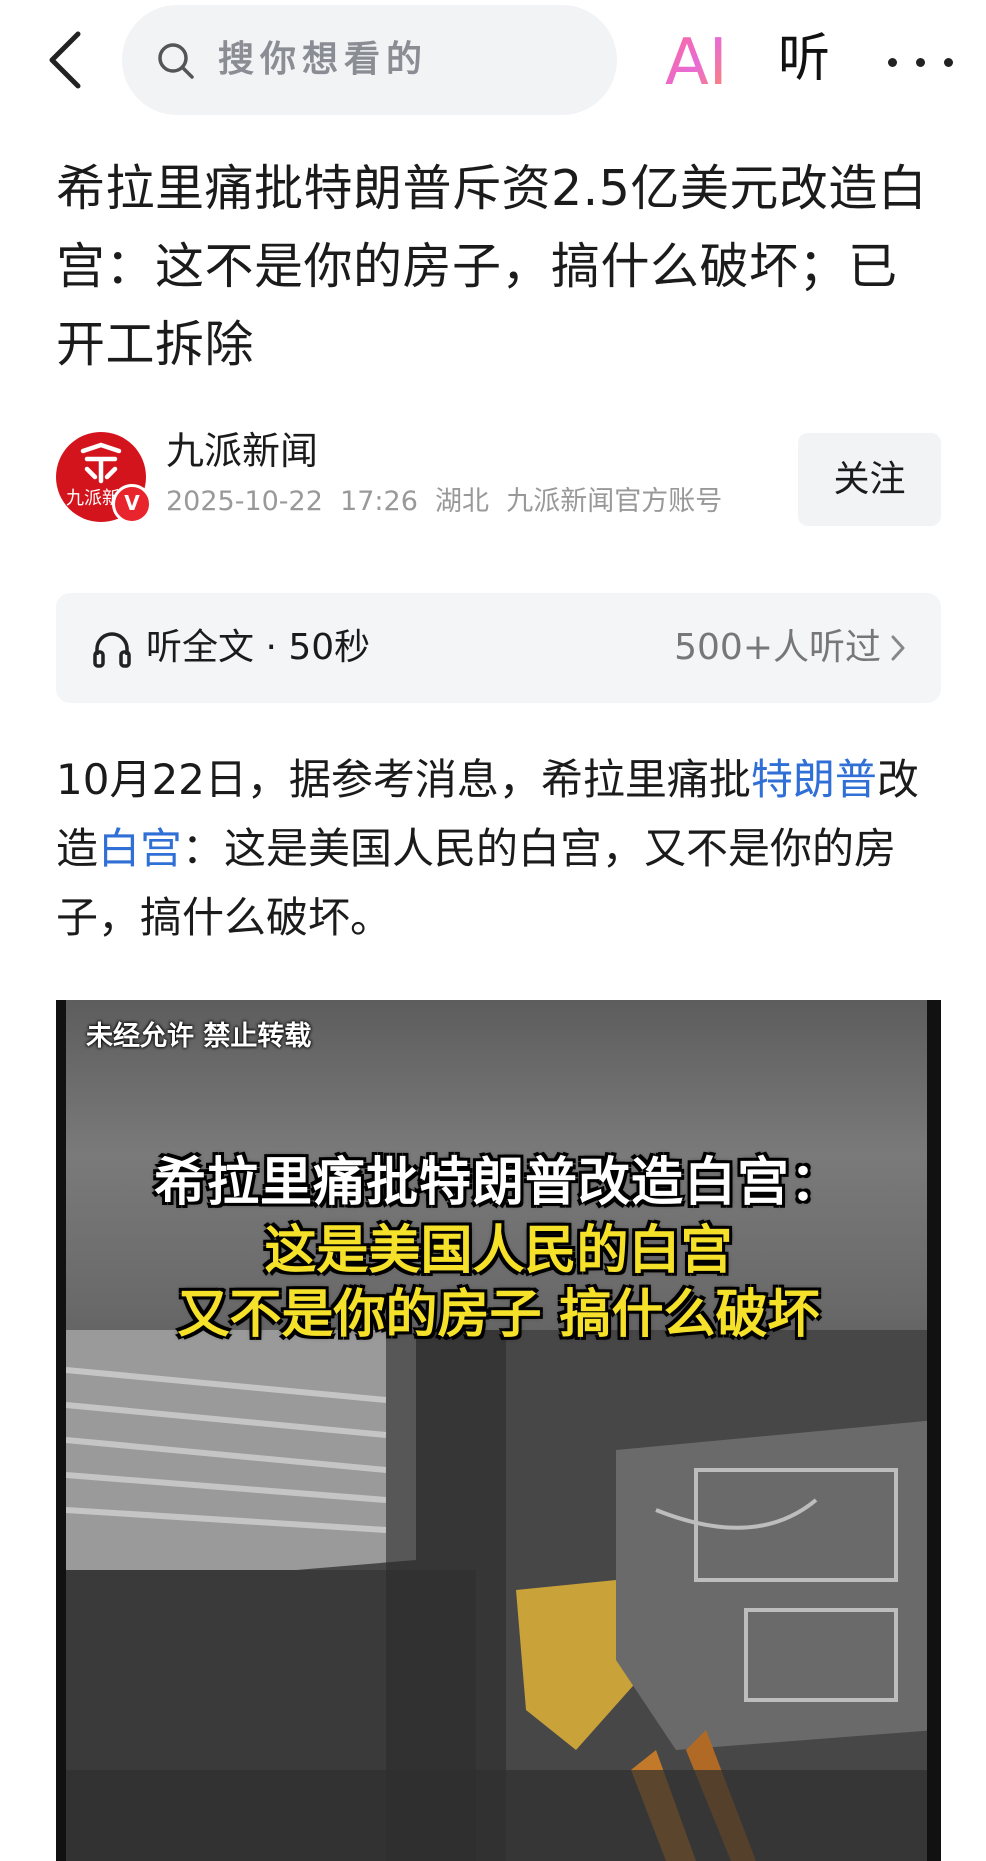  I want to click on video-caption-line: 希拉里痛批特朗普改造白宫：, so click(498, 1183).